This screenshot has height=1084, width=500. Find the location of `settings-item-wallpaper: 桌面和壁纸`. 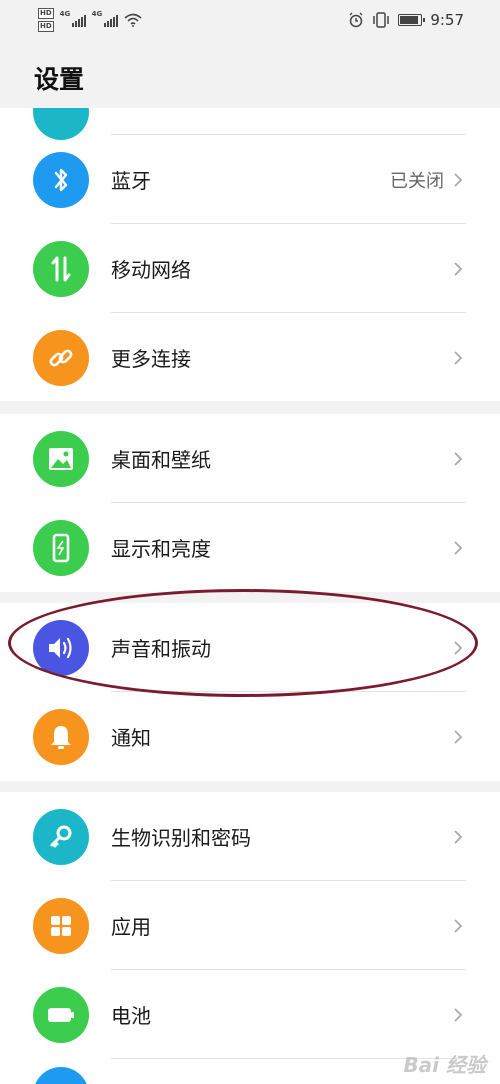

settings-item-wallpaper: 桌面和壁纸 is located at coordinates (250, 458).